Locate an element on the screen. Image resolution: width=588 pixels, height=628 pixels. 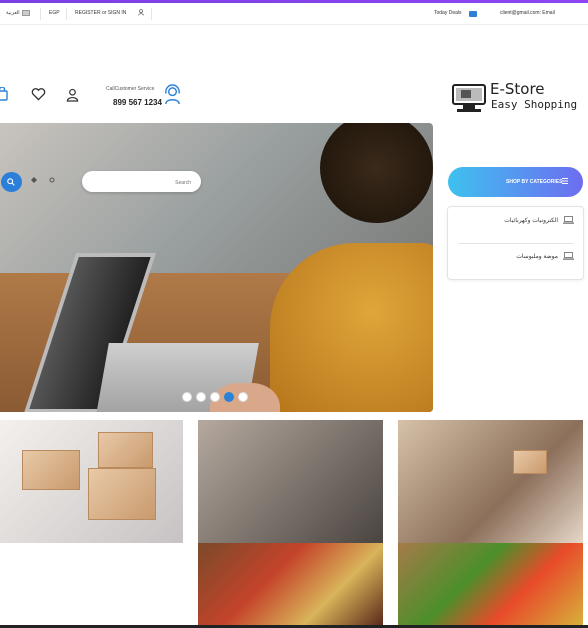
logo-title: E-Store is located at coordinates (517, 89).